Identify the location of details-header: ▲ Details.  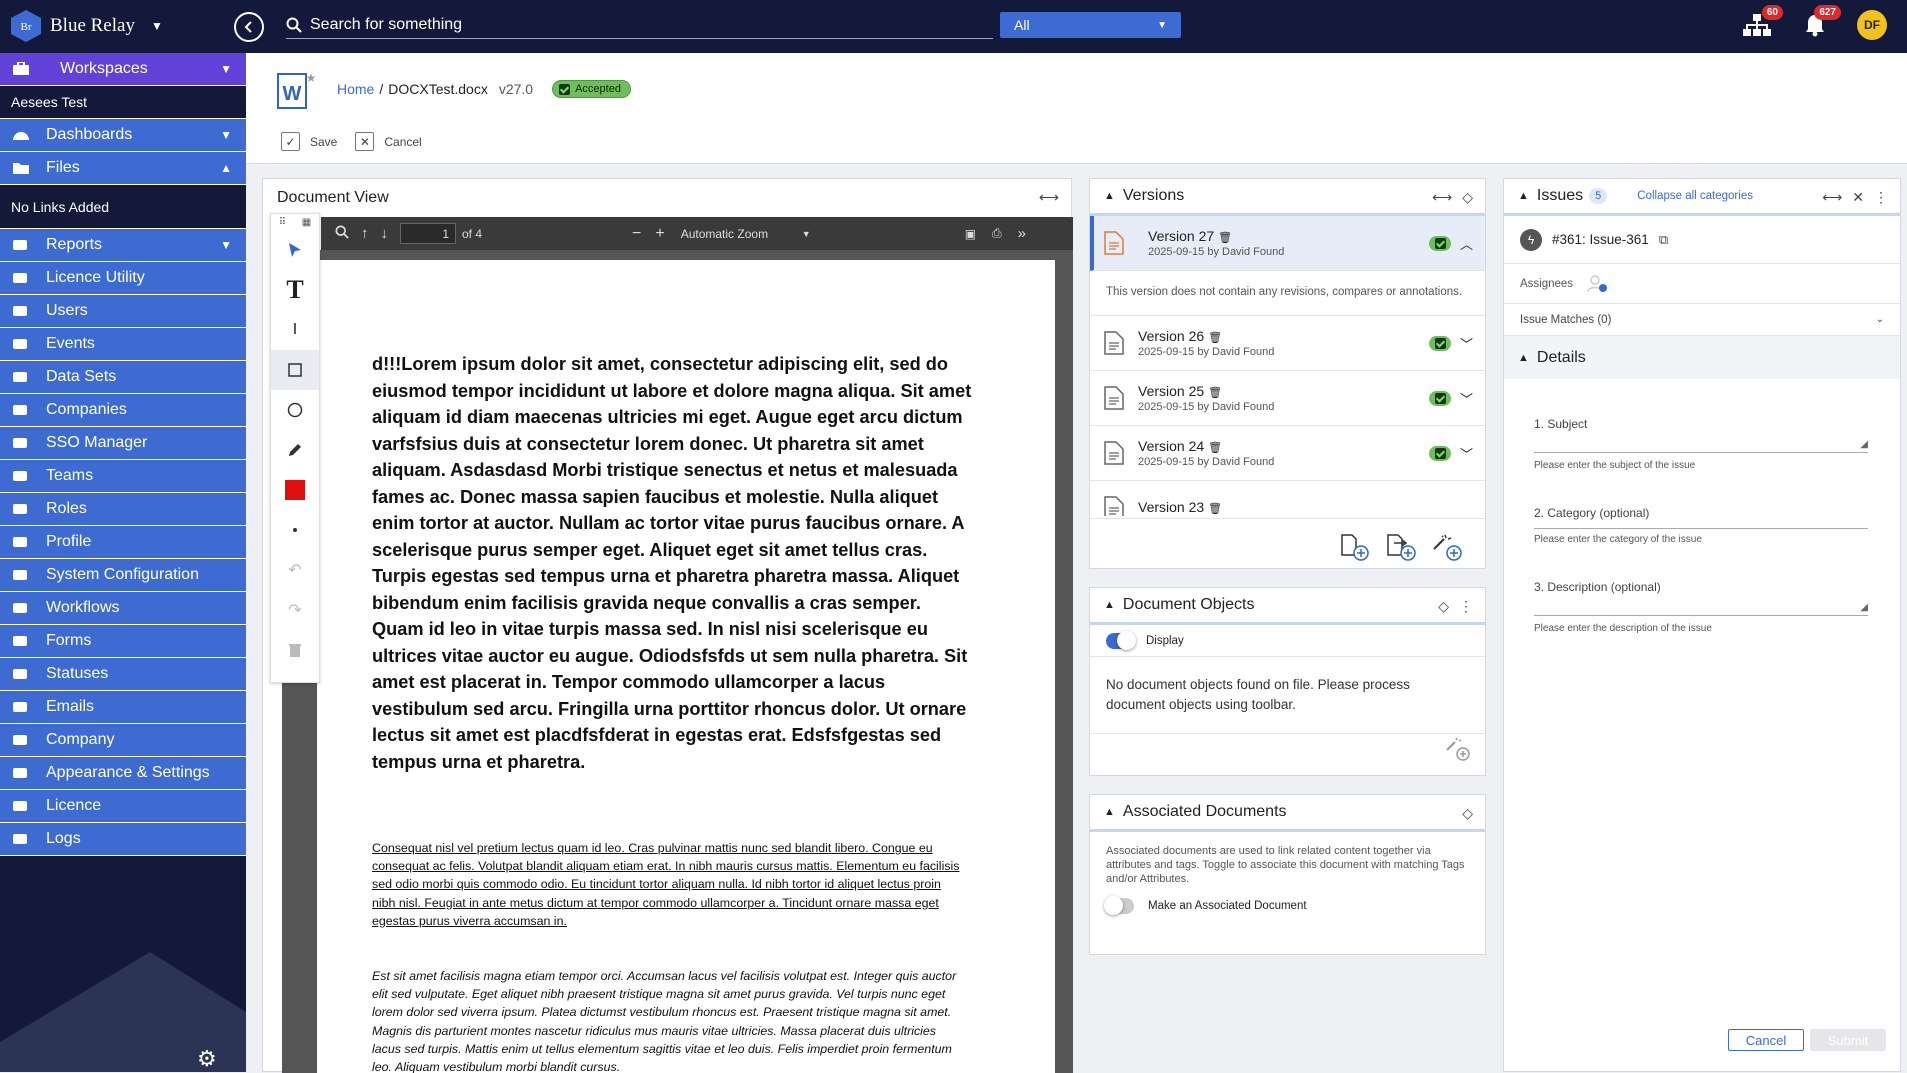
(1702, 357).